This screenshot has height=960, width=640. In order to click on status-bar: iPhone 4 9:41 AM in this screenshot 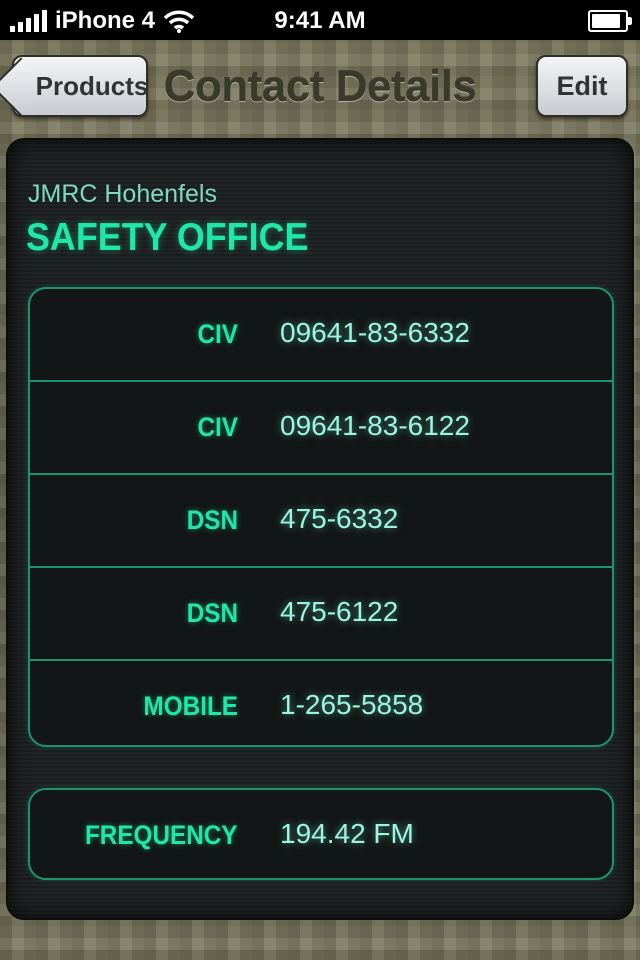, I will do `click(320, 20)`.